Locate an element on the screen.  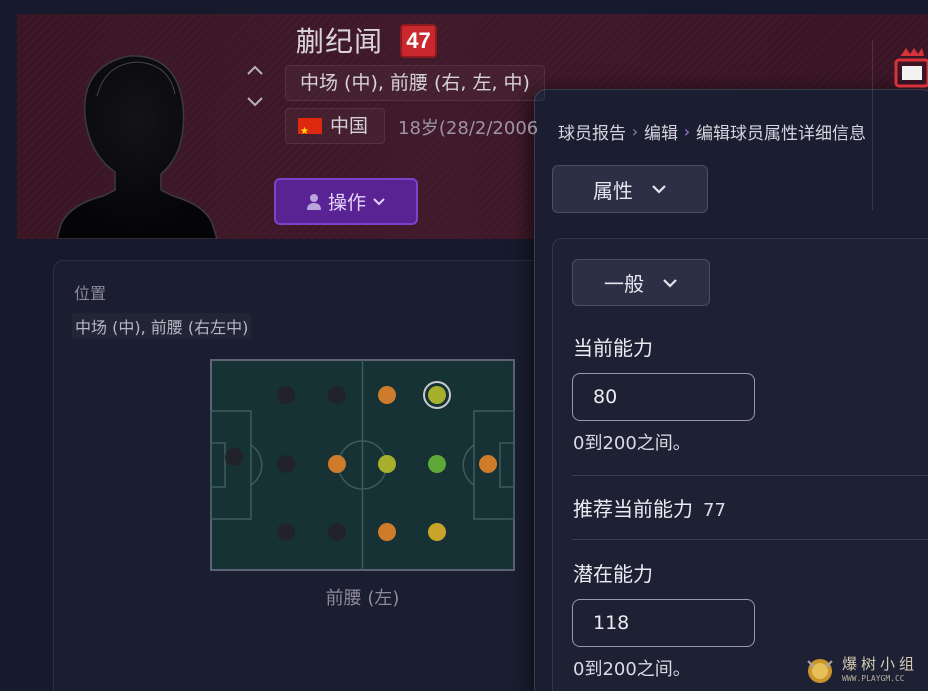
watermark-url: WWW.PLAYGM.CC is located at coordinates (873, 678).